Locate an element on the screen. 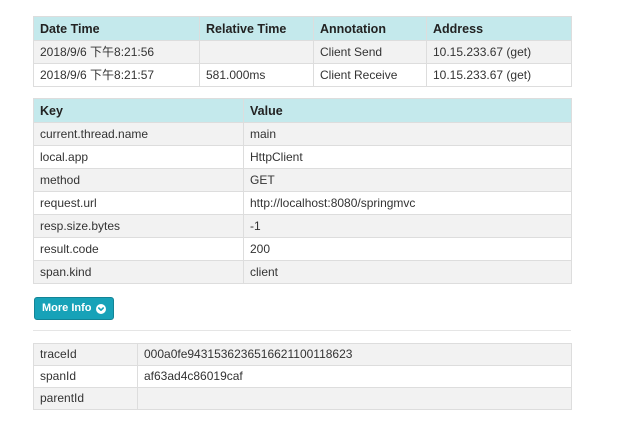 Image resolution: width=624 pixels, height=443 pixels. date-time-cell: 2018/9/6 下午8:21:57 is located at coordinates (116, 75).